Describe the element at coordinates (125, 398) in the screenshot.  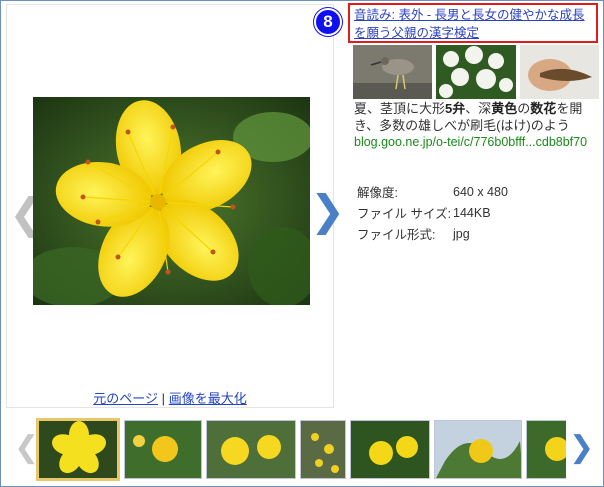
I see `original-page-link: 元のページ` at that location.